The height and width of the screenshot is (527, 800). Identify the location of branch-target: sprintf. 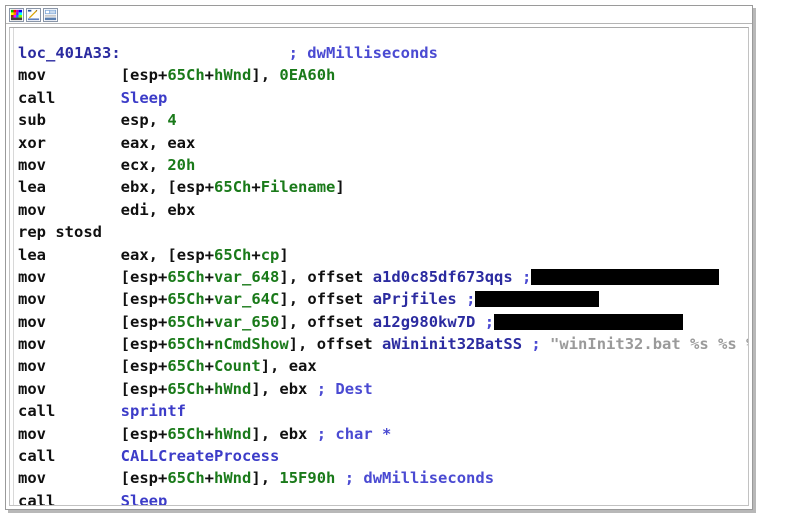
(153, 411).